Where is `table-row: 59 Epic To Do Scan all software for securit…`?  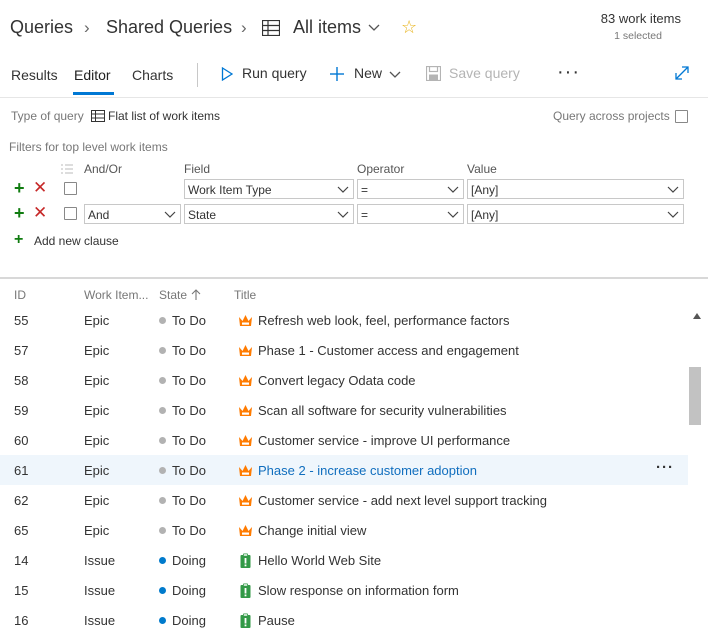
table-row: 59 Epic To Do Scan all software for securit… is located at coordinates (344, 410).